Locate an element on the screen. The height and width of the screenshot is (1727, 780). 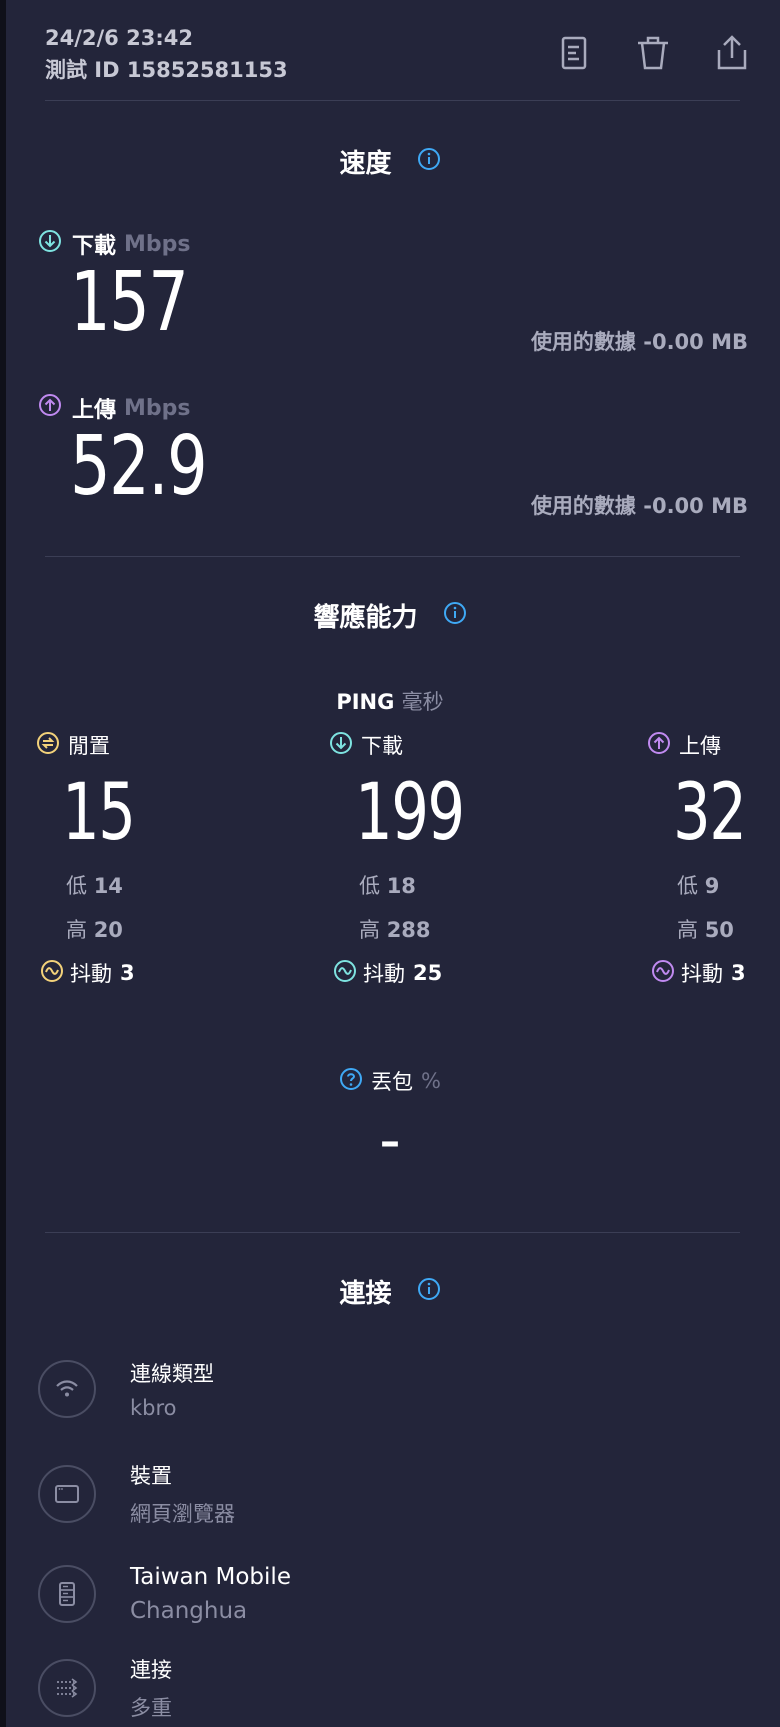
download-data-used: 使用的數據 -0.00 MB is located at coordinates (639, 342).